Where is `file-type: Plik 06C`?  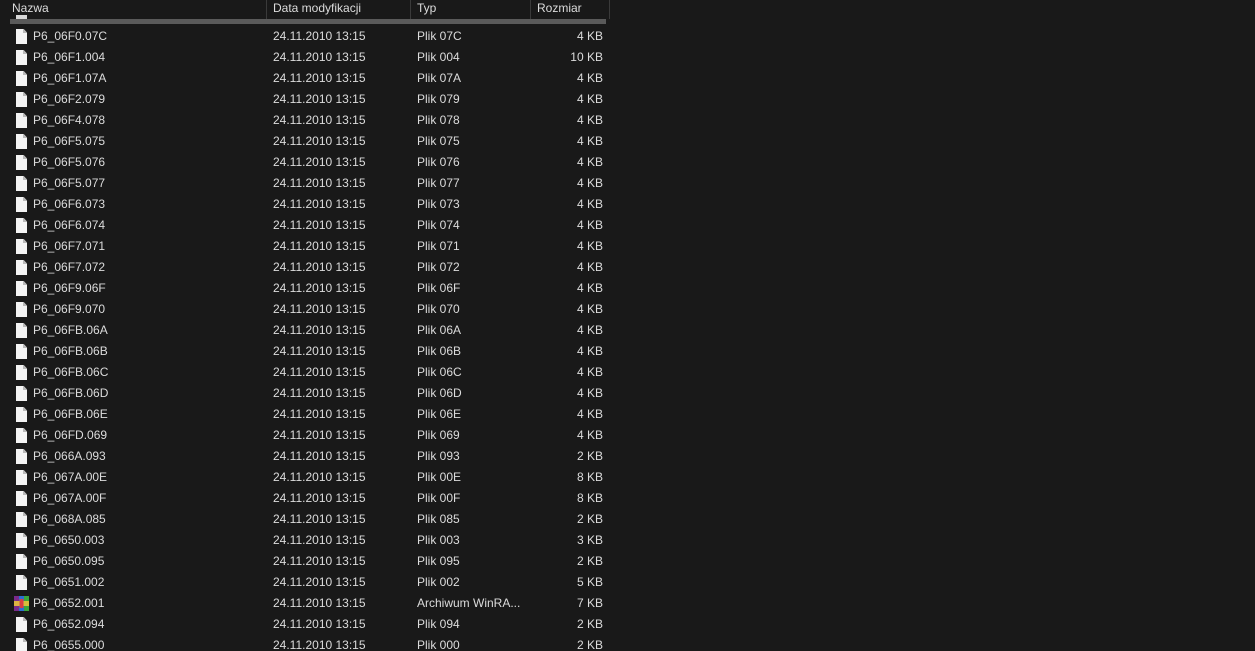
file-type: Plik 06C is located at coordinates (439, 372).